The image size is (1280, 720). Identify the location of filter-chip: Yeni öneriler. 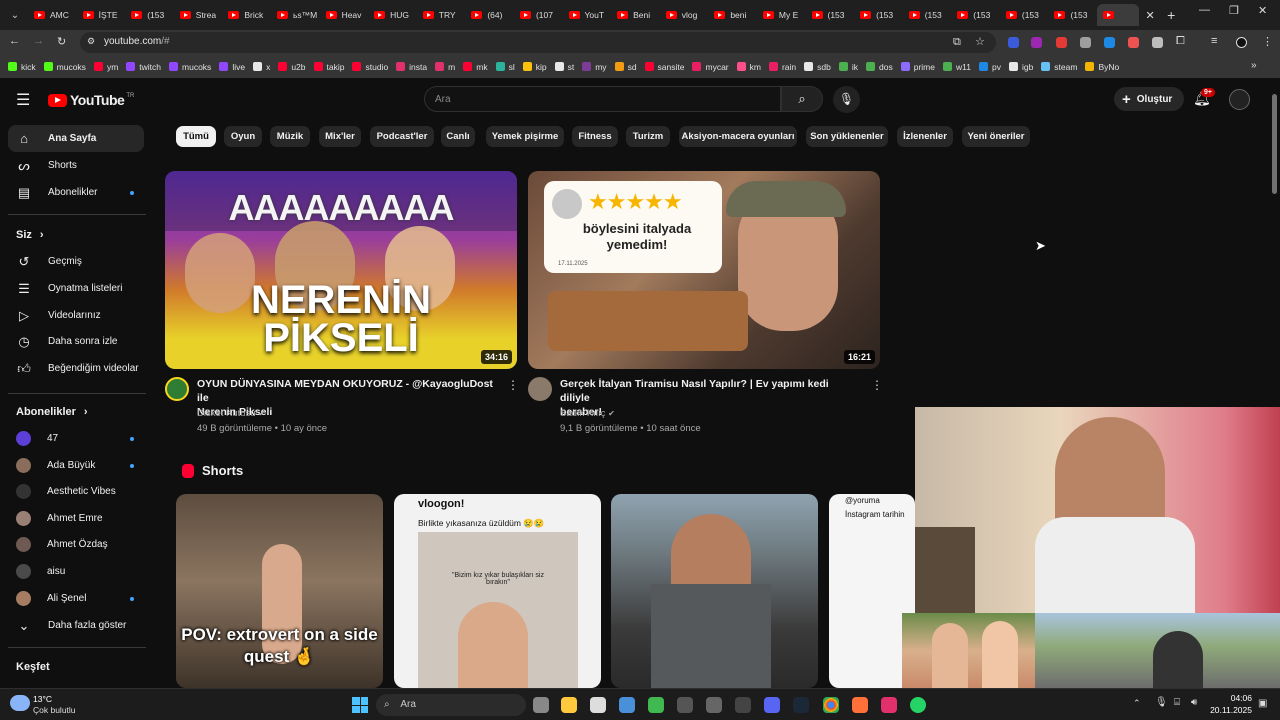
(996, 136).